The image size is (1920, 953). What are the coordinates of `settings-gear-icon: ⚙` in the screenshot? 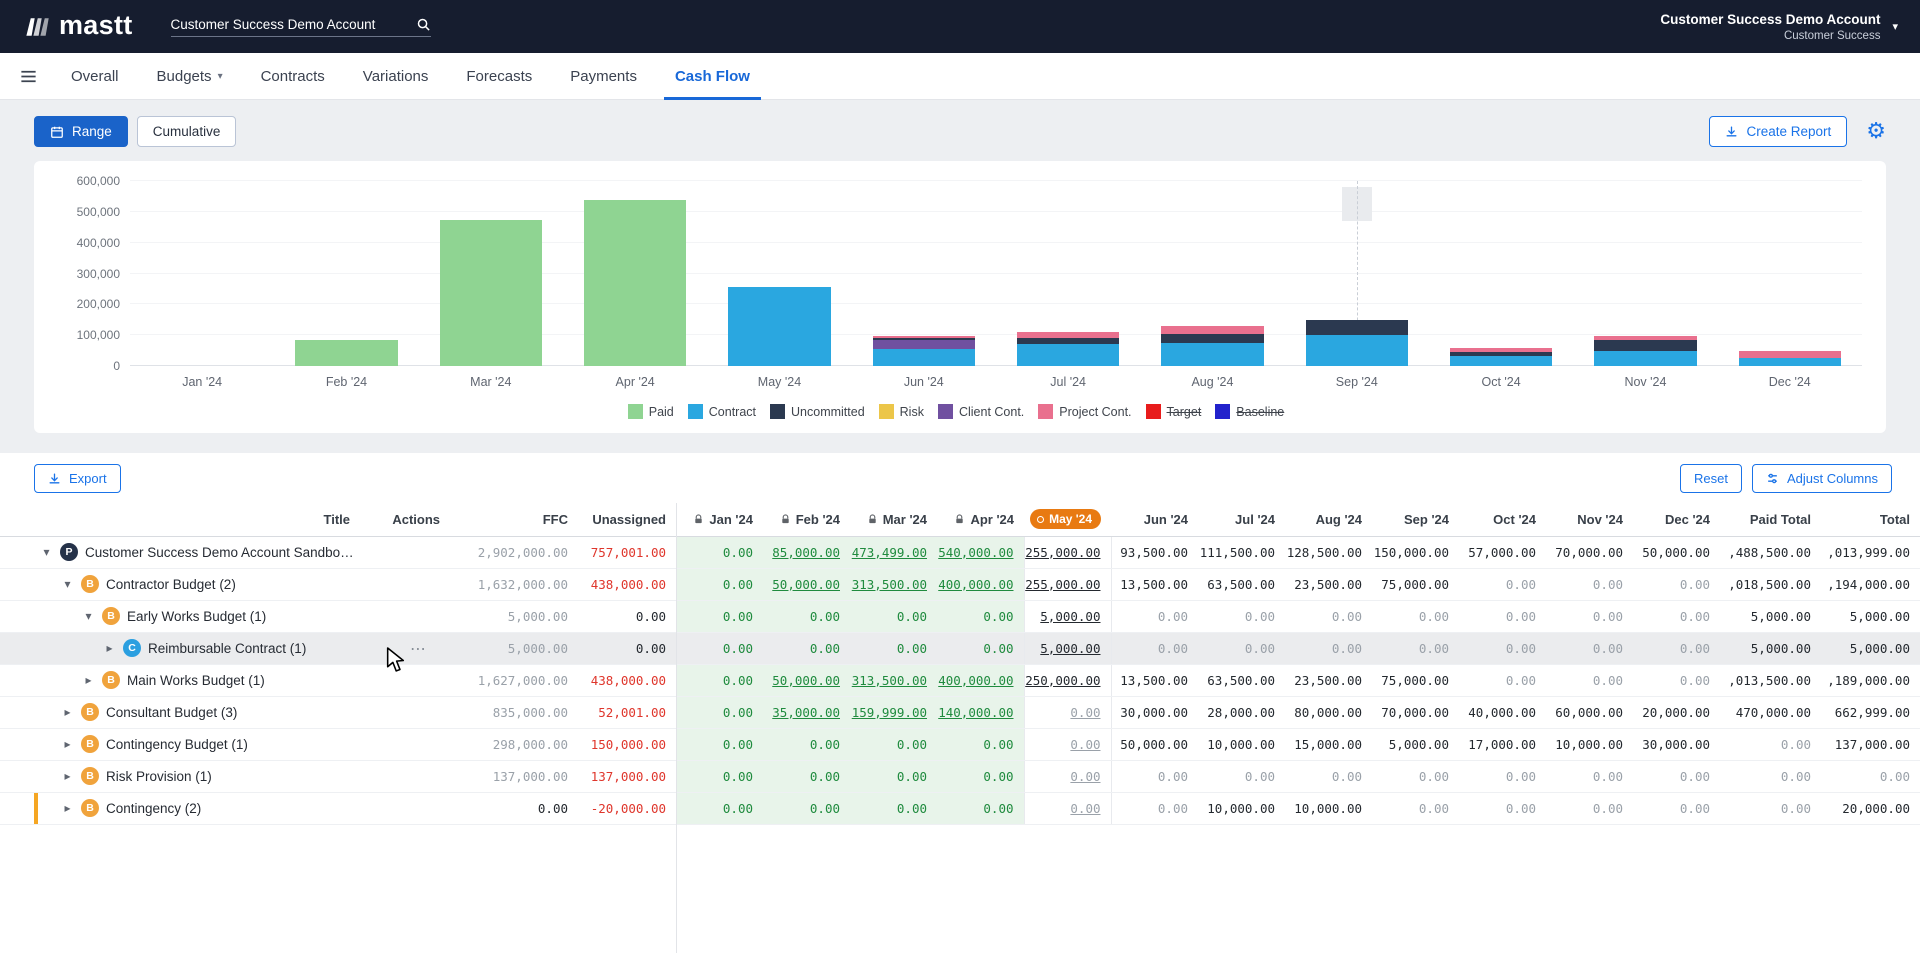 It's located at (1876, 131).